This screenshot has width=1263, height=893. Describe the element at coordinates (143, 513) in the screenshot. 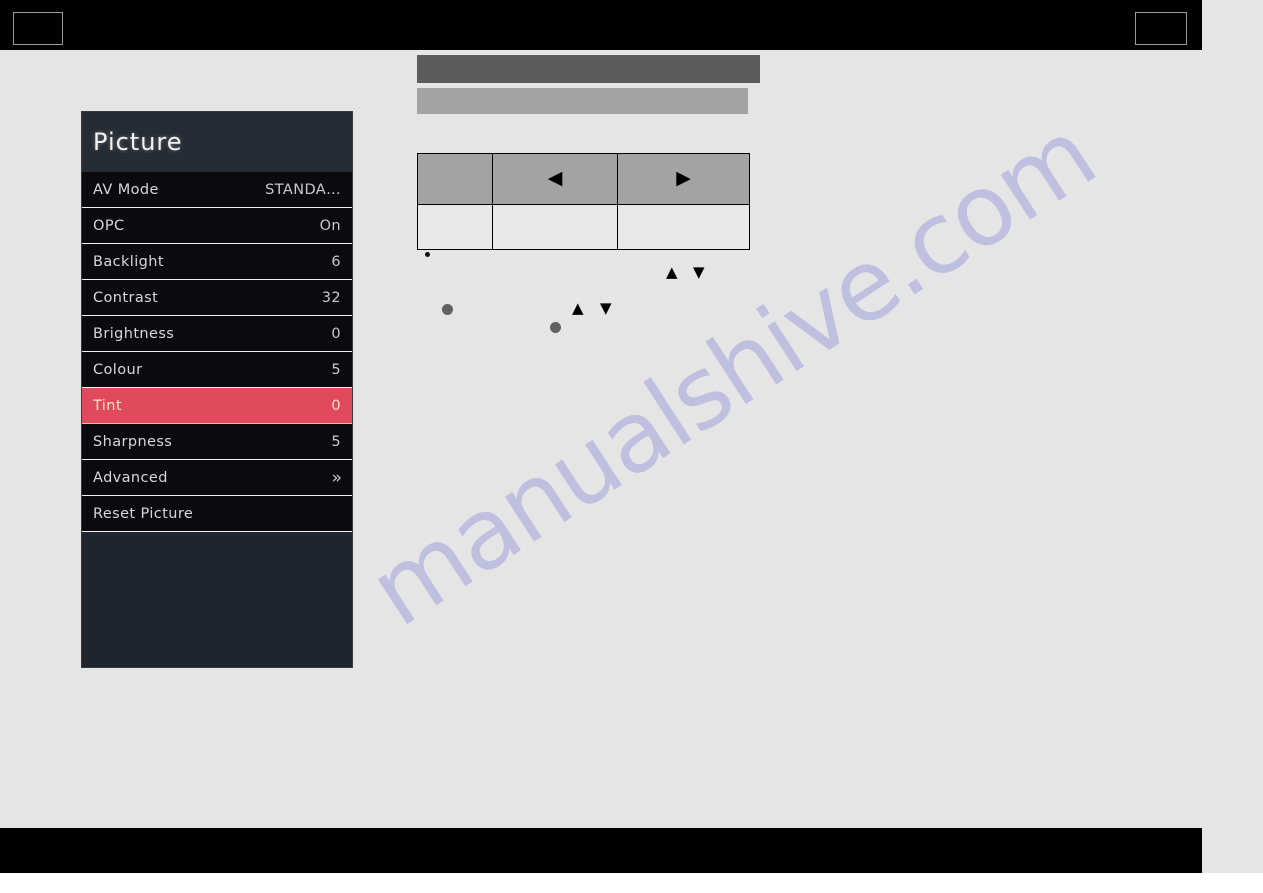

I see `menu-item-label: Reset Picture` at that location.